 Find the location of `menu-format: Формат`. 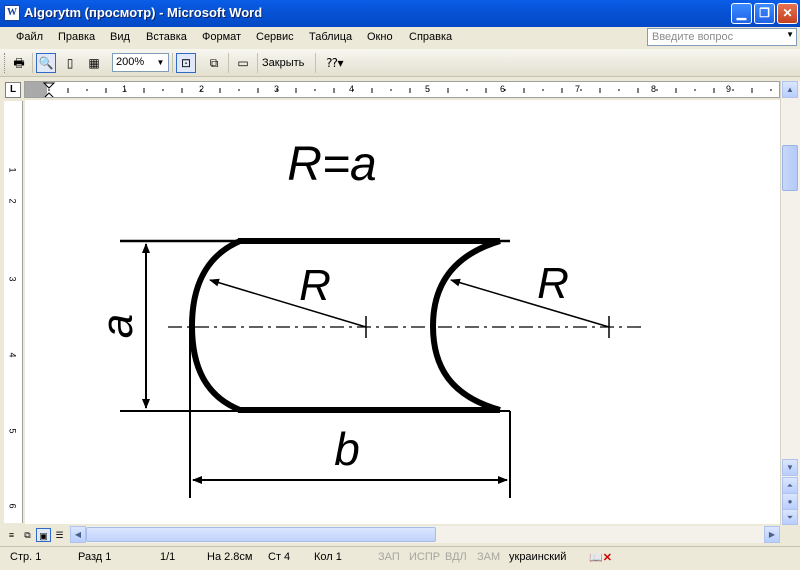

menu-format: Формат is located at coordinates (221, 37).